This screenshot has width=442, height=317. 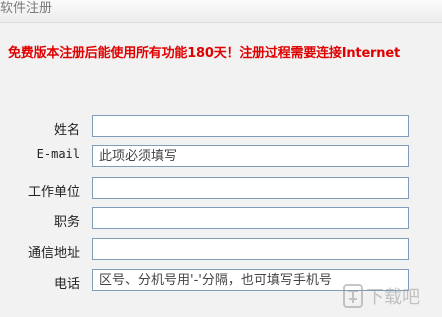 I want to click on address-input, so click(x=250, y=249).